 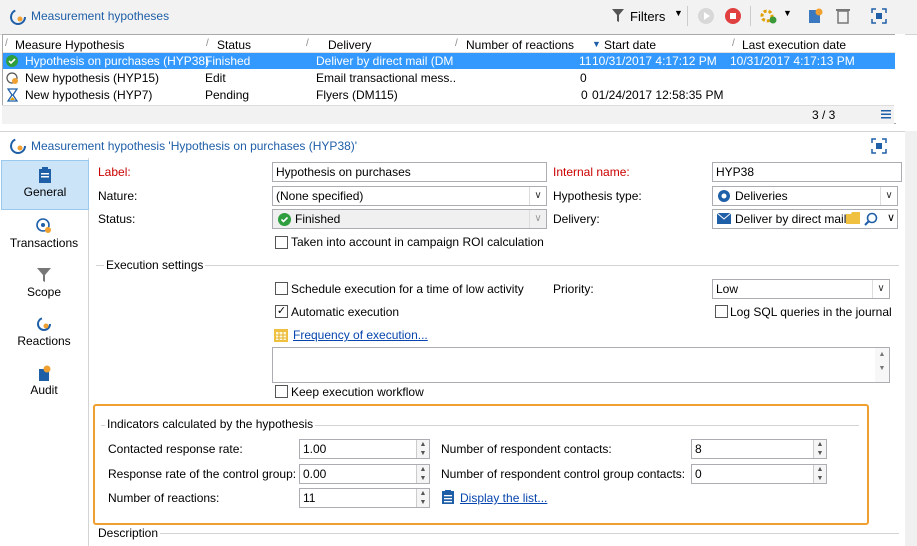 What do you see at coordinates (364, 449) in the screenshot?
I see `contacted-response-rate-field: 1.00 ▲ ▼` at bounding box center [364, 449].